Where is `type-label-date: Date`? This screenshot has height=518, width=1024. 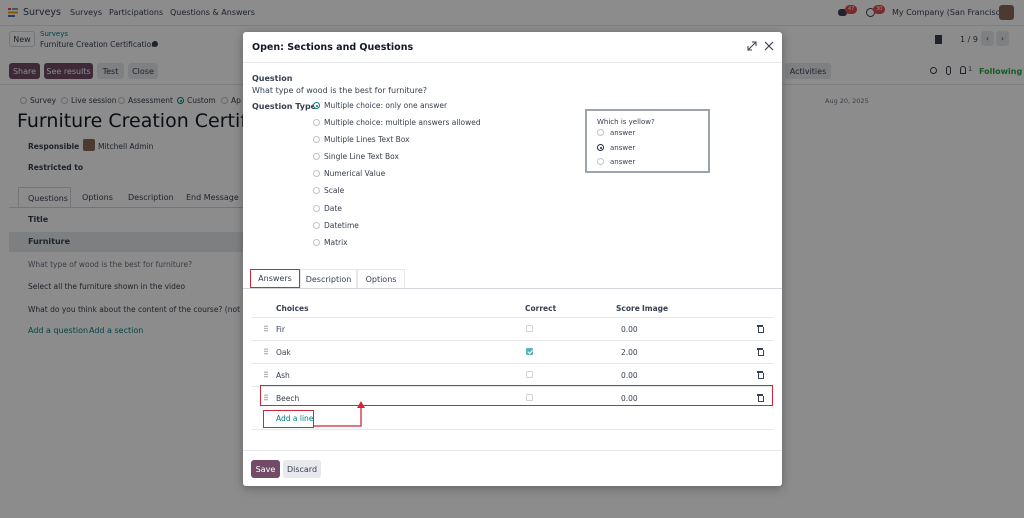 type-label-date: Date is located at coordinates (333, 208).